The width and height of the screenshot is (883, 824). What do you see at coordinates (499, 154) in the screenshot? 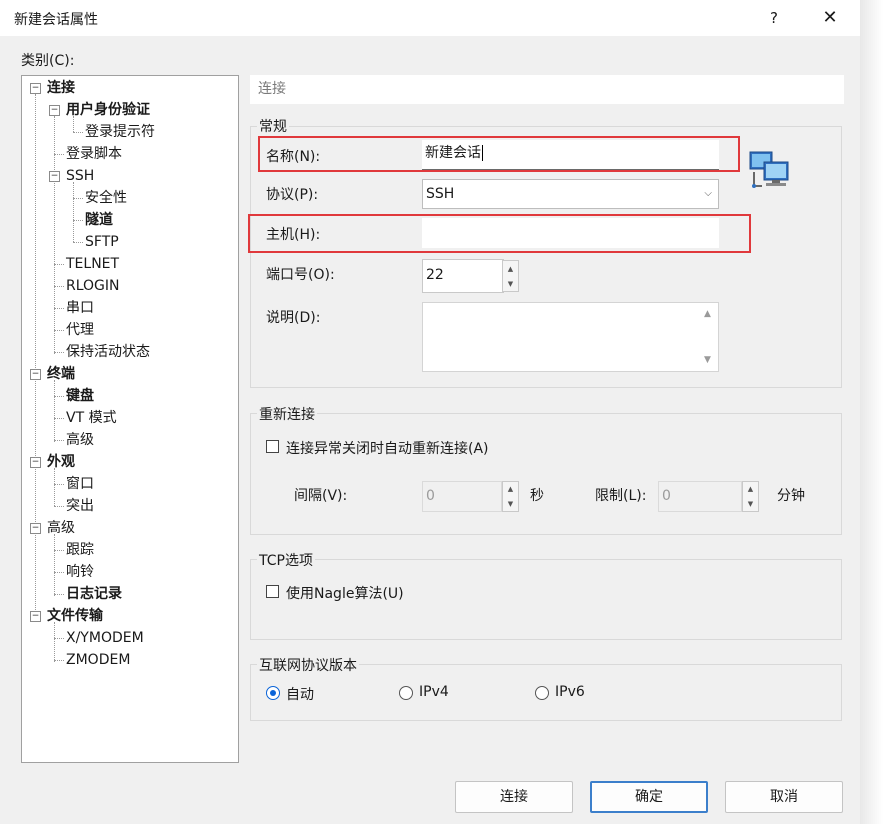
I see `name-highlight-box` at bounding box center [499, 154].